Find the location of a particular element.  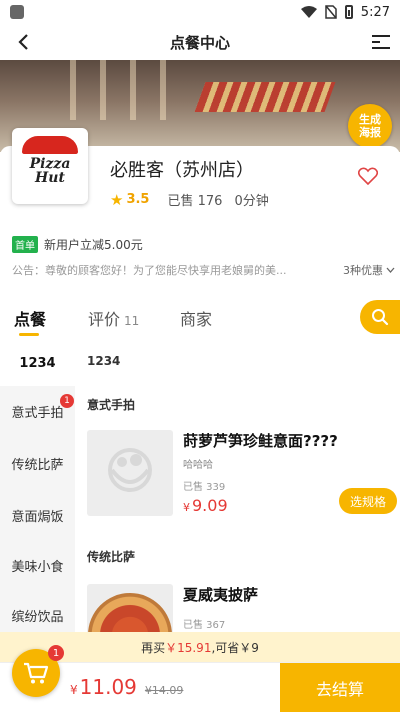

discount-pre: 再买 is located at coordinates (153, 647).